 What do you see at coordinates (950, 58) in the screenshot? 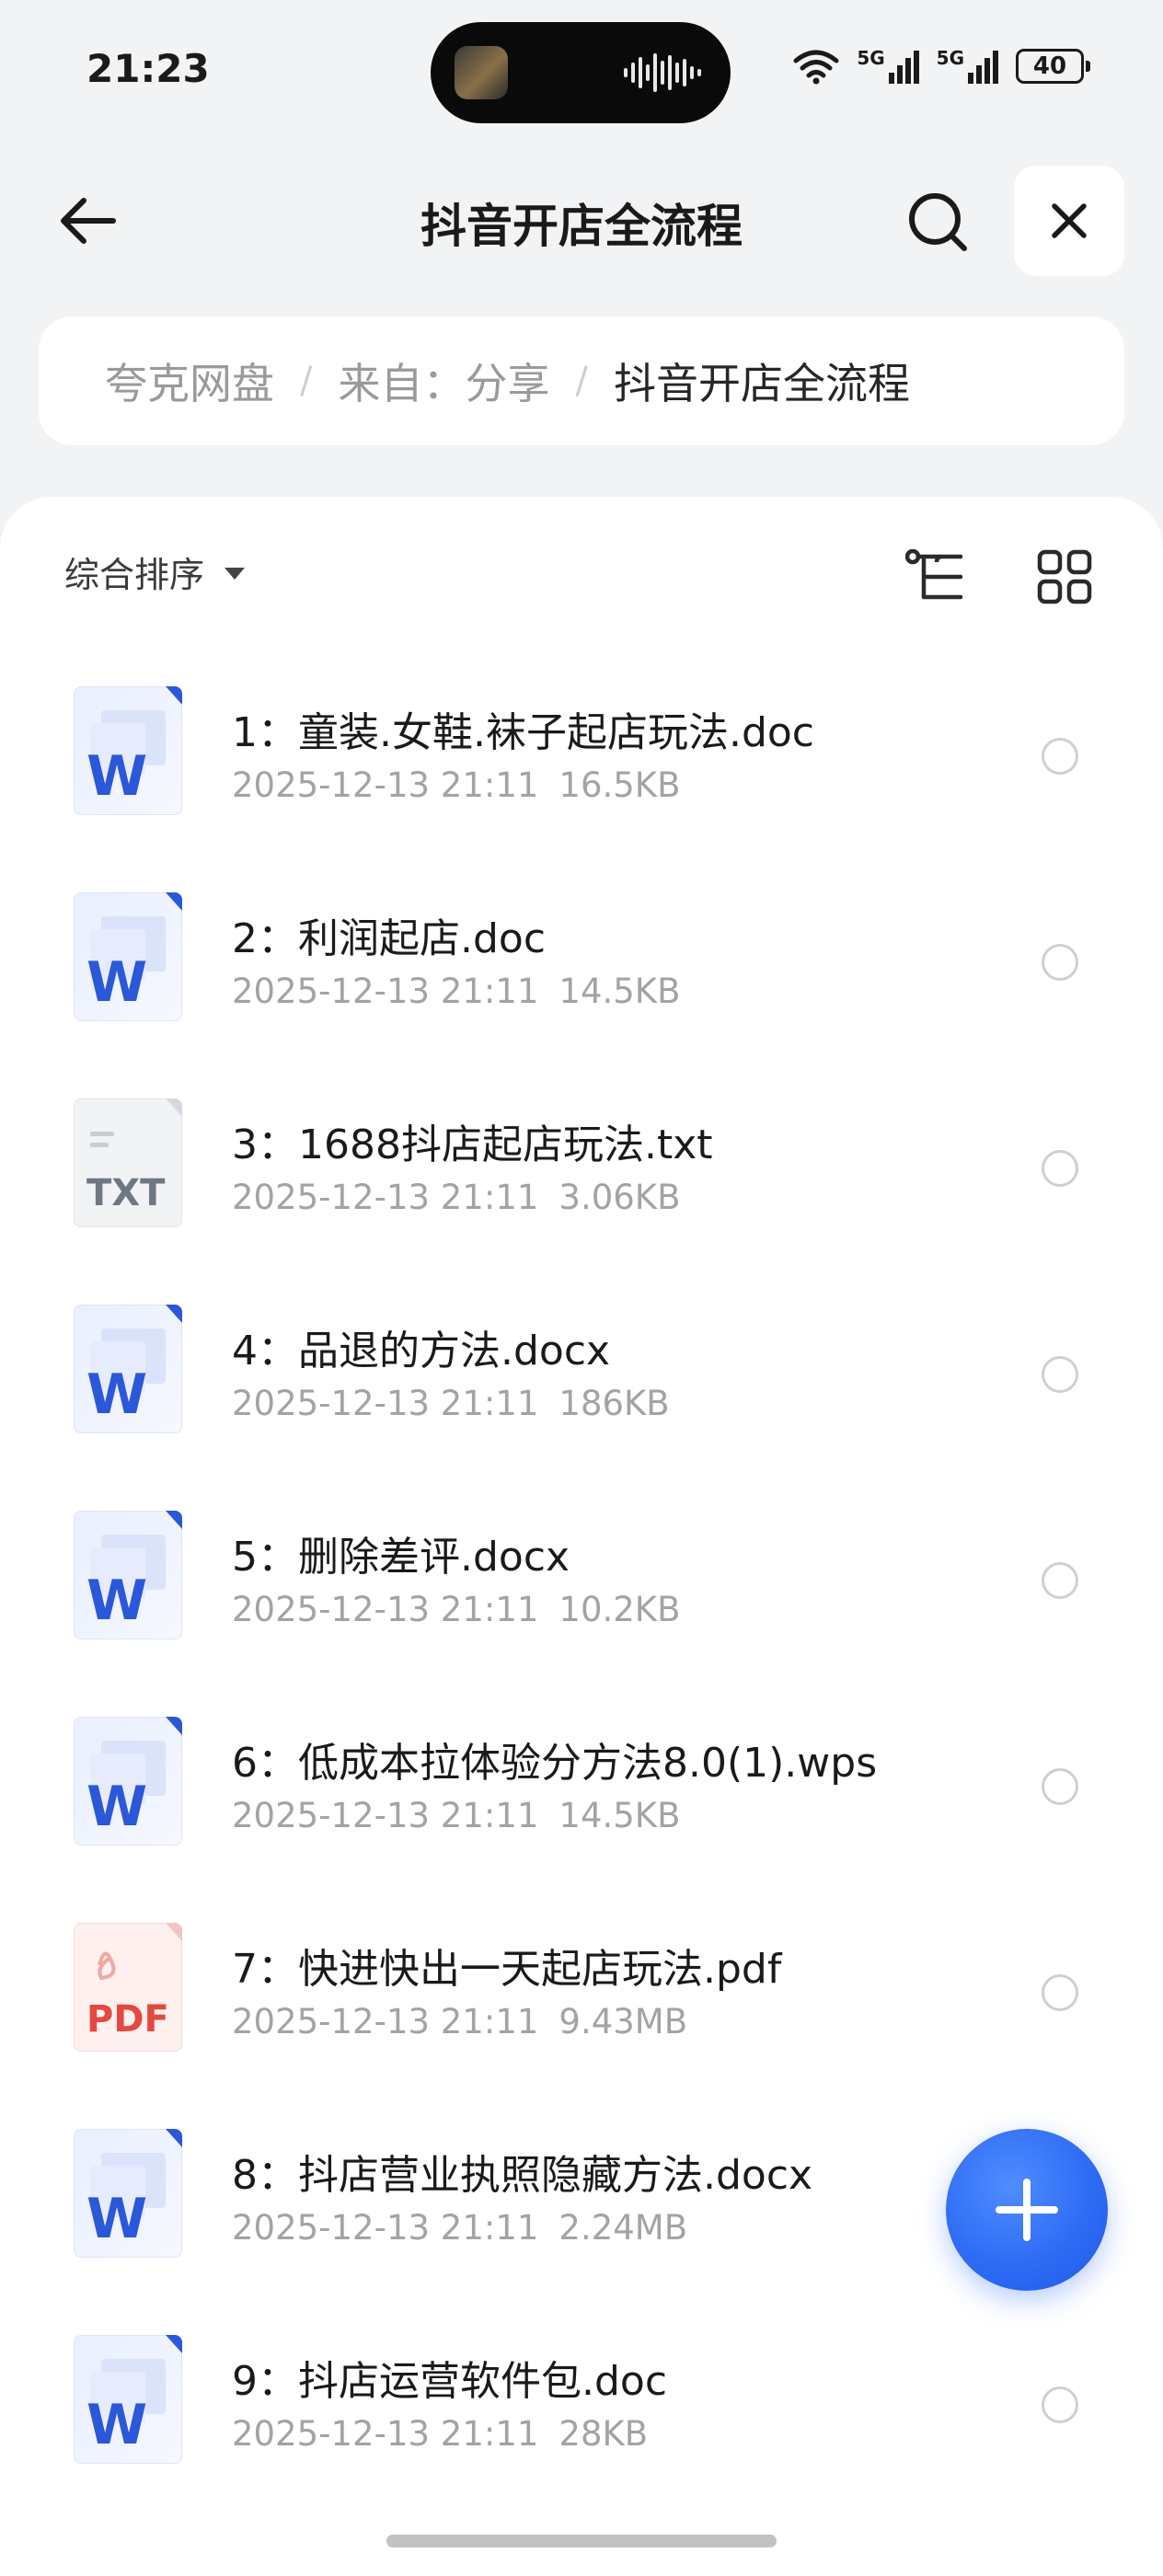
I see `network-type-2: 5G` at bounding box center [950, 58].